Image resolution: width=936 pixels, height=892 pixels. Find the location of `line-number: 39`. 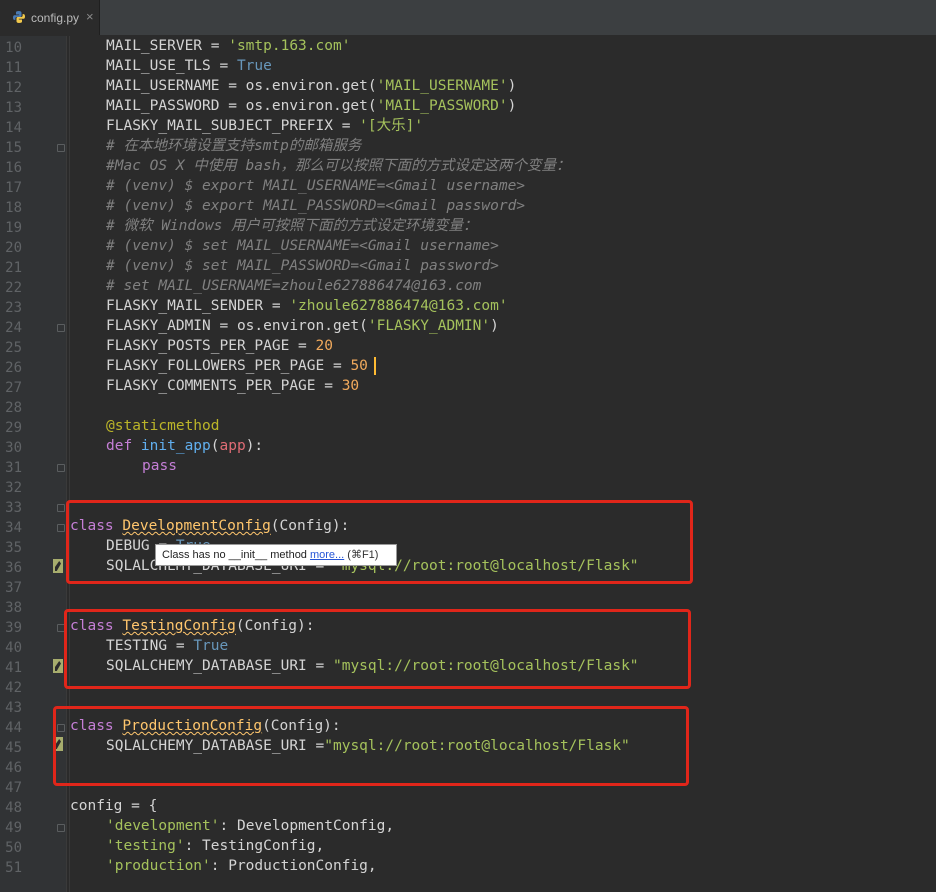

line-number: 39 is located at coordinates (13, 628).